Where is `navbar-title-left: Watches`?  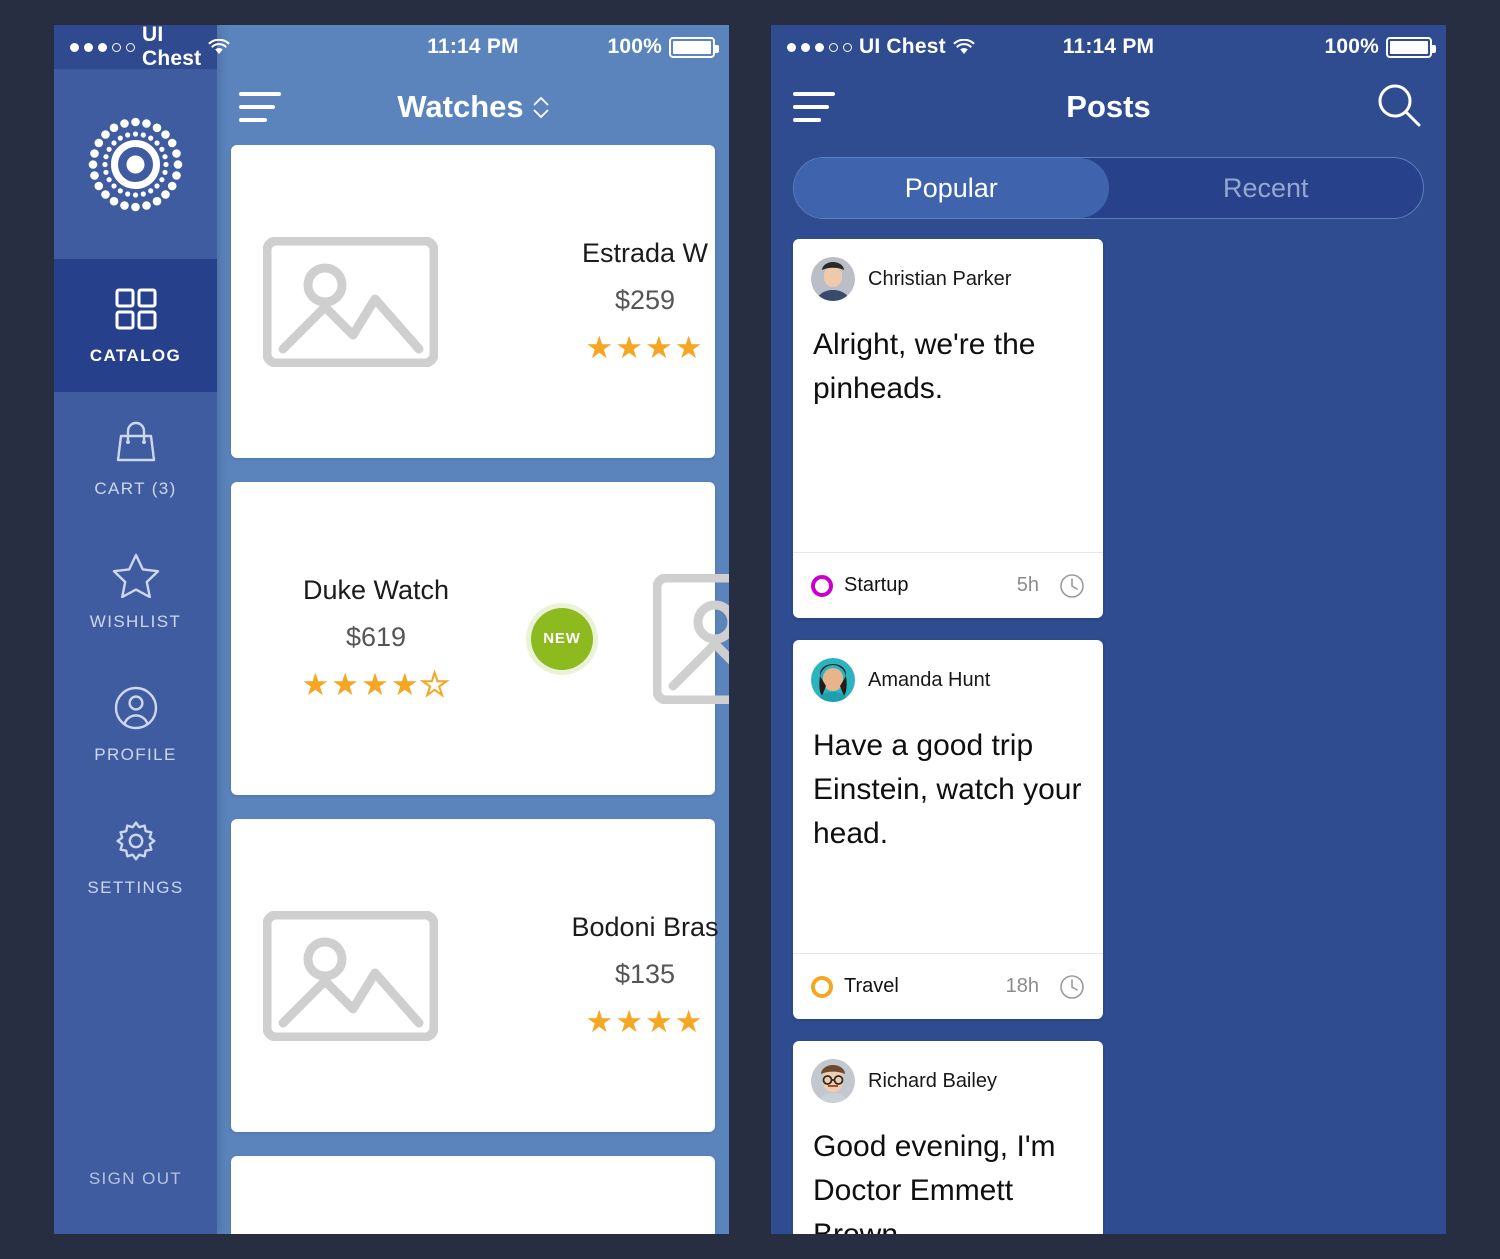
navbar-title-left: Watches is located at coordinates (473, 107).